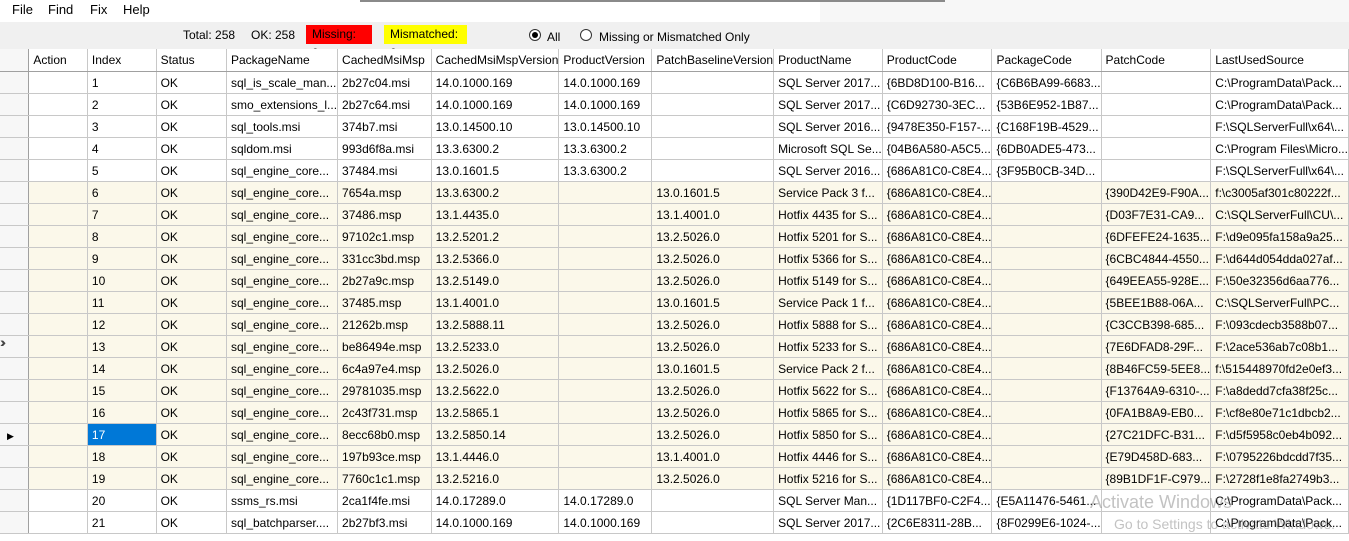 The height and width of the screenshot is (541, 1349). What do you see at coordinates (1156, 170) in the screenshot?
I see `cell-patch-code` at bounding box center [1156, 170].